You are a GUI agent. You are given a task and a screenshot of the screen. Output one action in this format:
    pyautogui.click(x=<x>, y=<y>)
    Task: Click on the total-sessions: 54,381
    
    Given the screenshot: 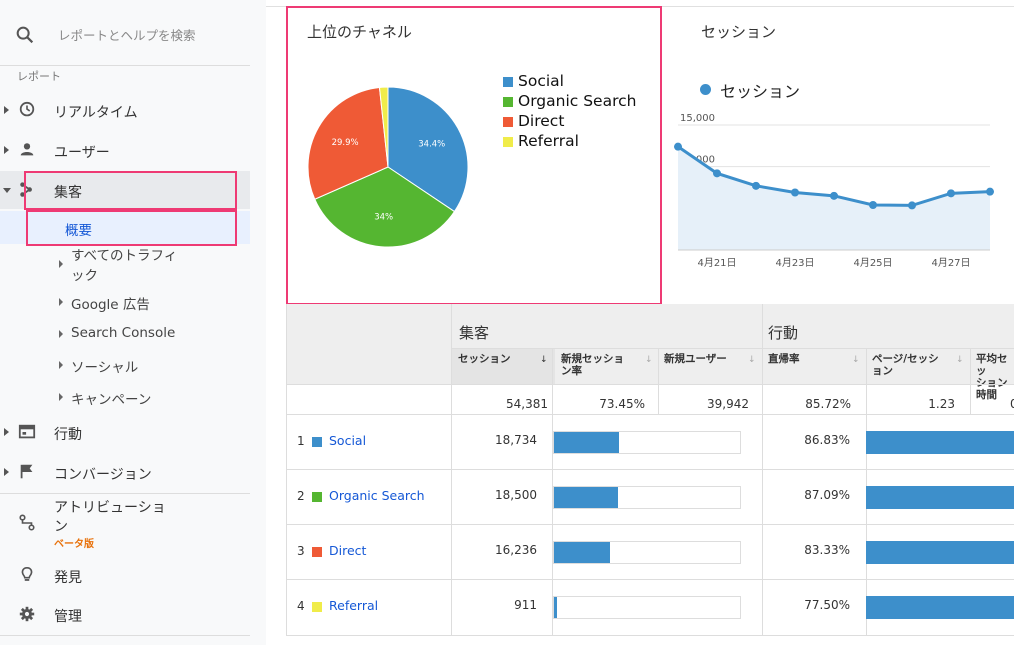 What is the action you would take?
    pyautogui.click(x=527, y=404)
    